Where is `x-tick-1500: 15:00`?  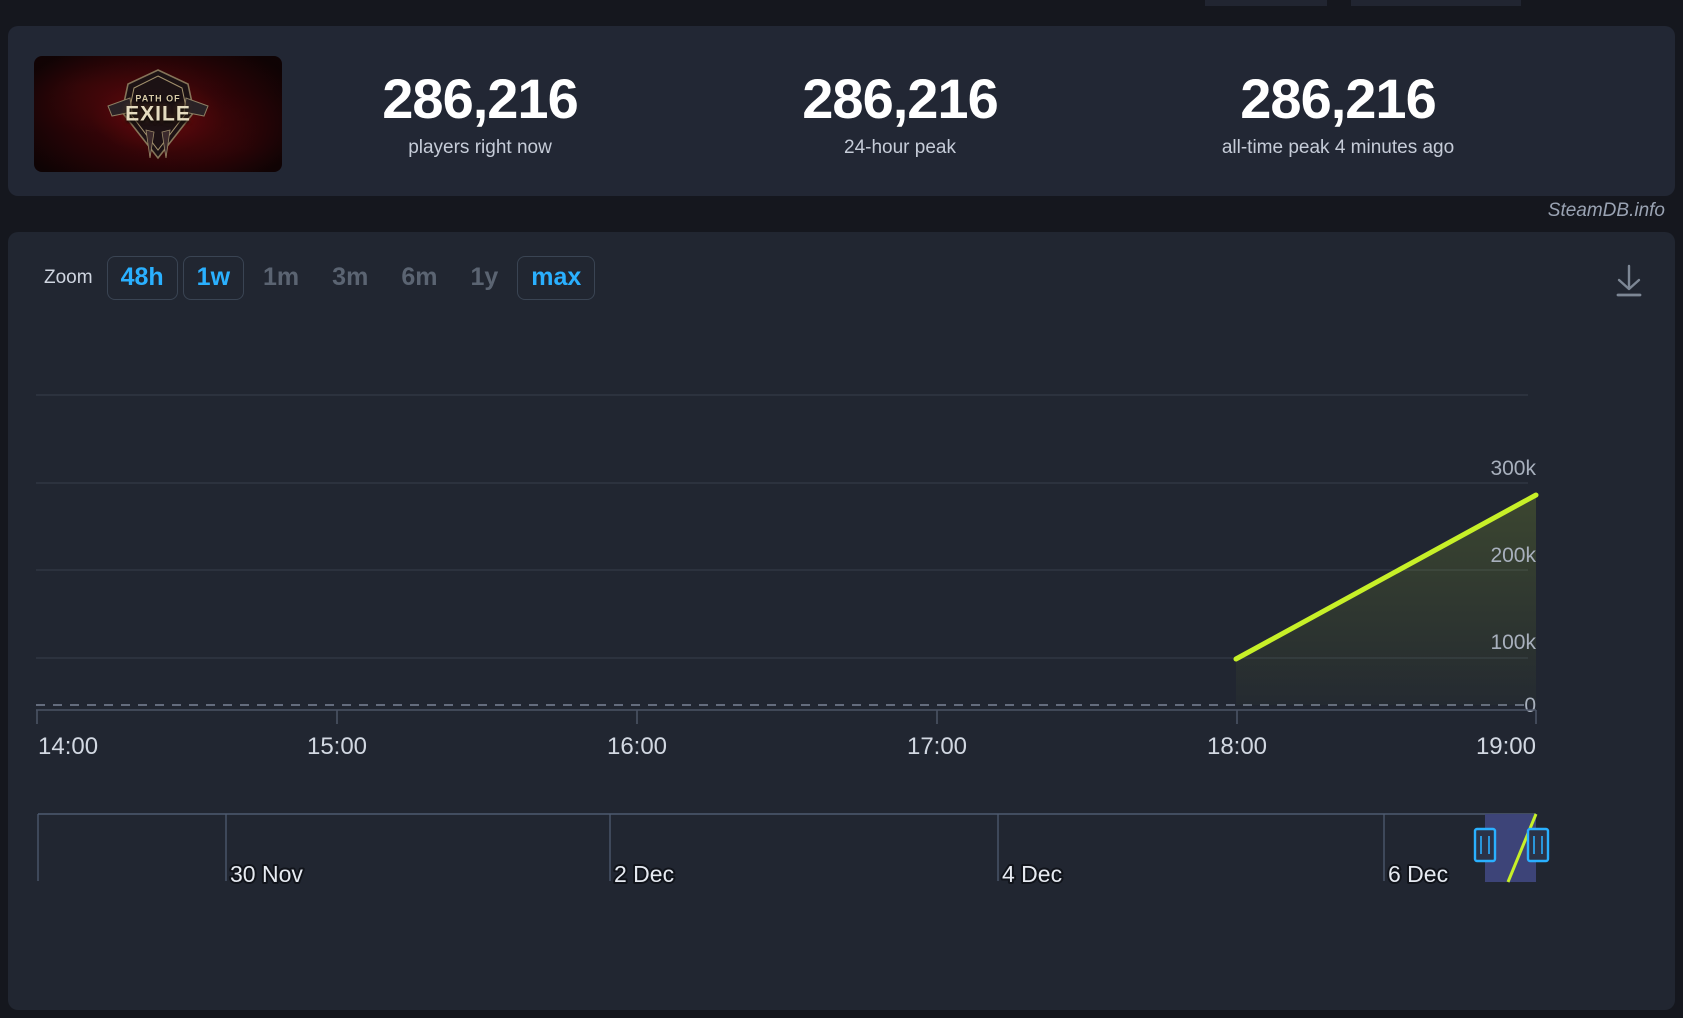 x-tick-1500: 15:00 is located at coordinates (337, 746).